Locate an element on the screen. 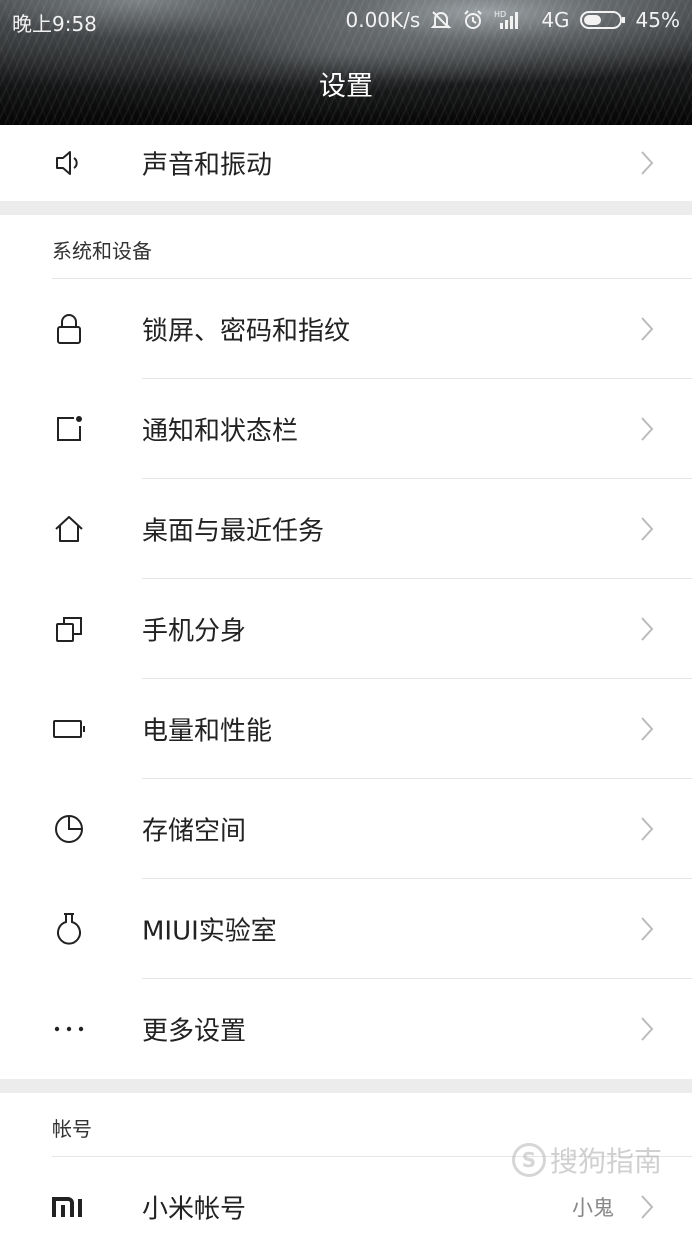 Image resolution: width=692 pixels, height=1257 pixels. more-dots-icon is located at coordinates (69, 1029).